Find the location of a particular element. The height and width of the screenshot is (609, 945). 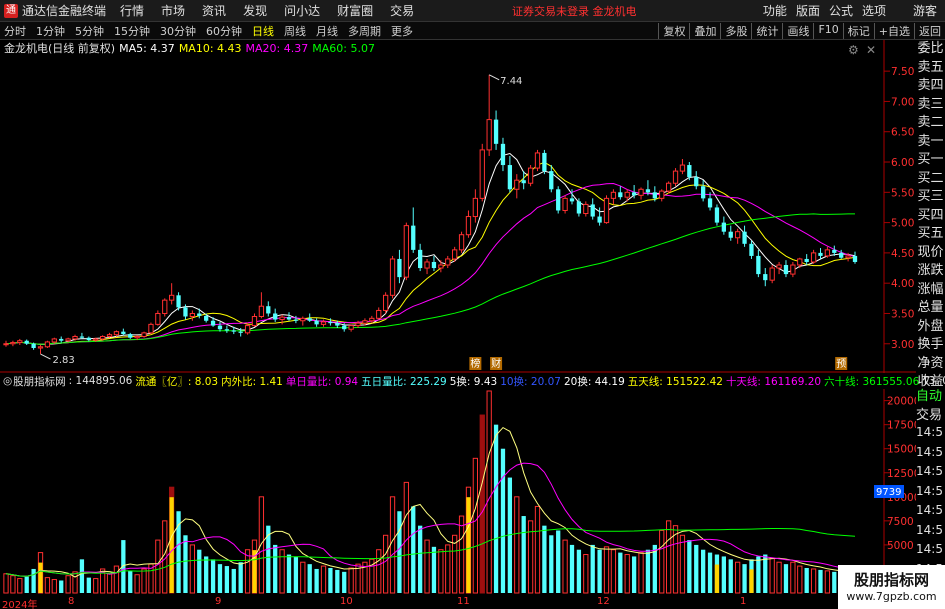

statistics-button: 统计 is located at coordinates (766, 30).